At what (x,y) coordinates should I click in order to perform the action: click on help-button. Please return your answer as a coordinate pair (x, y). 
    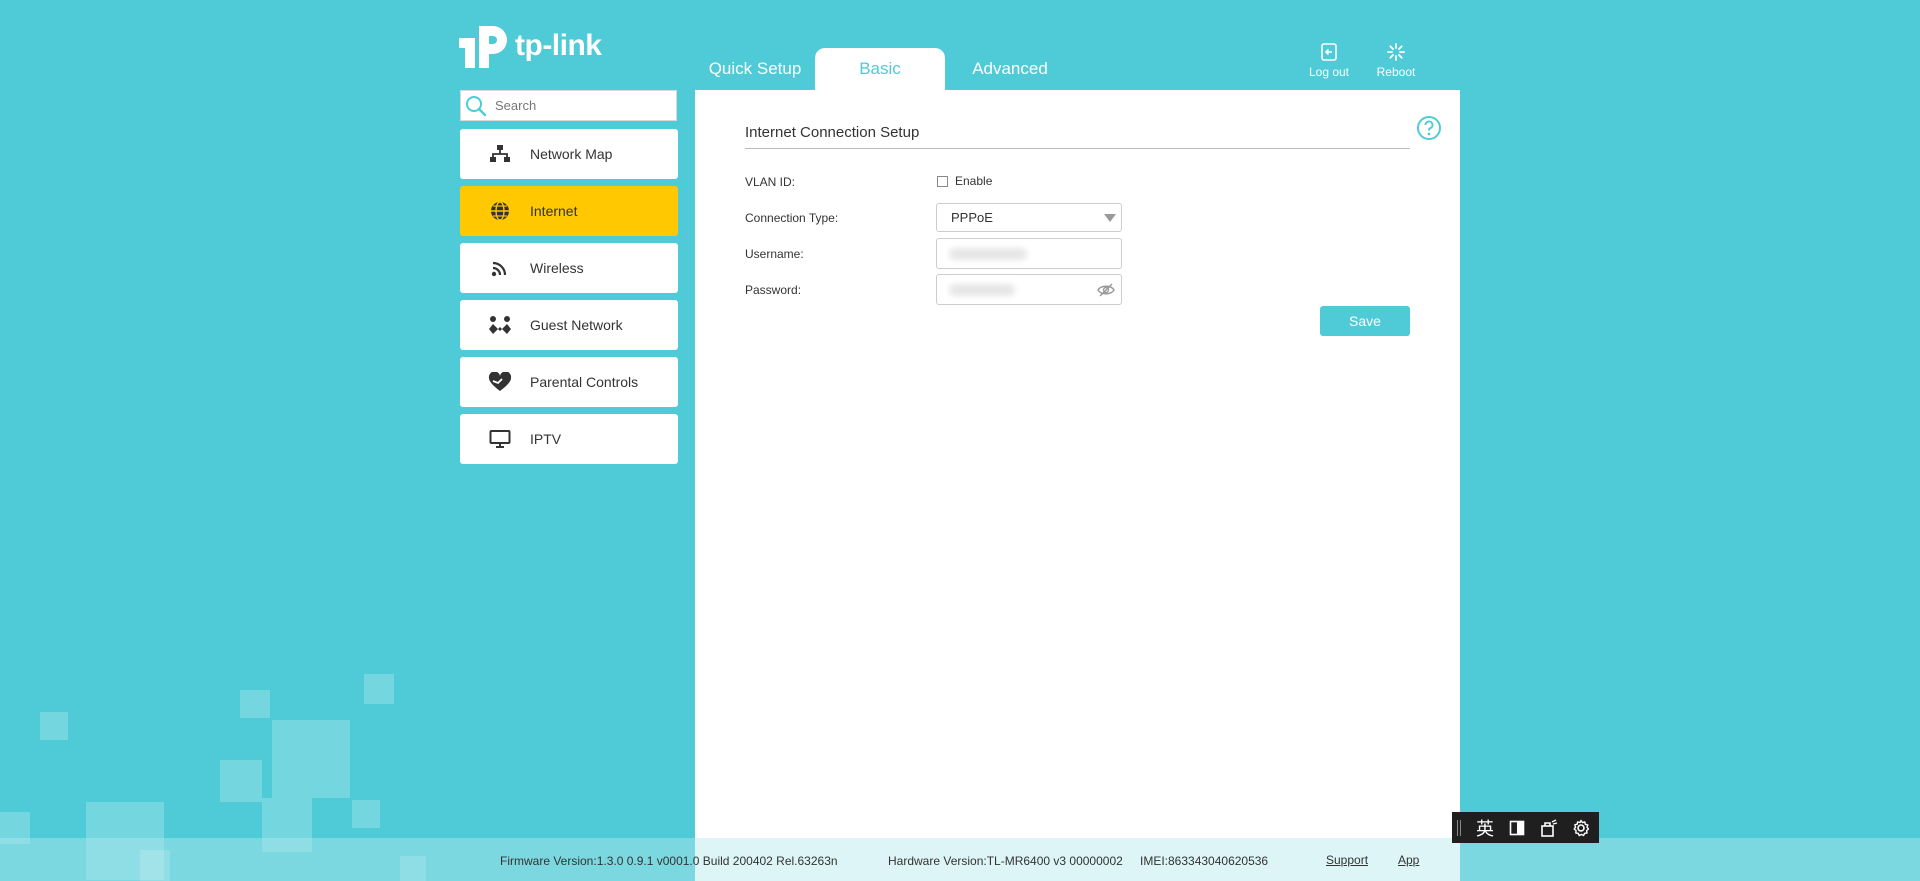
    Looking at the image, I should click on (1429, 130).